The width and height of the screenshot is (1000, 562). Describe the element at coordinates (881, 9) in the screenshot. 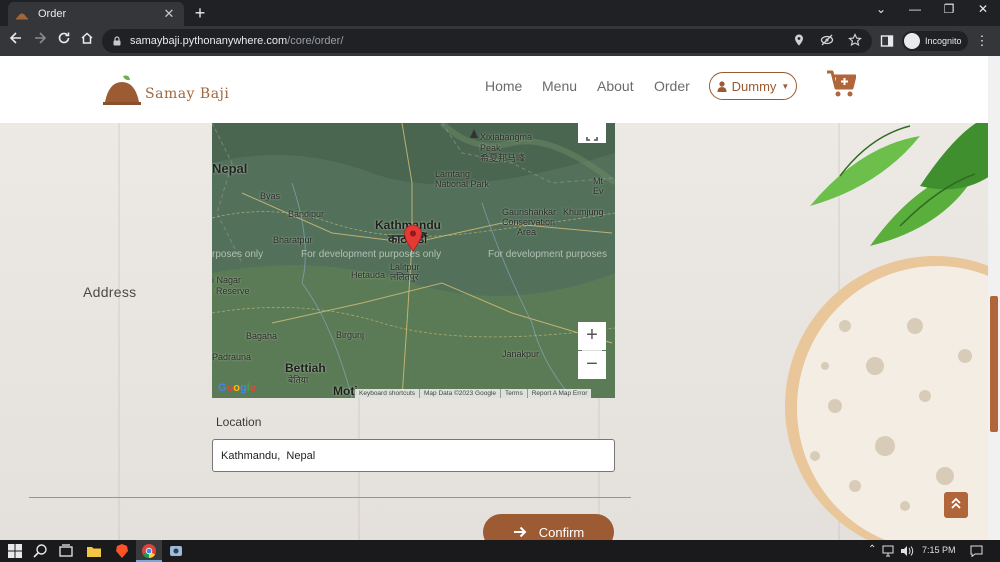

I see `tab-search-icon: ⌄` at that location.